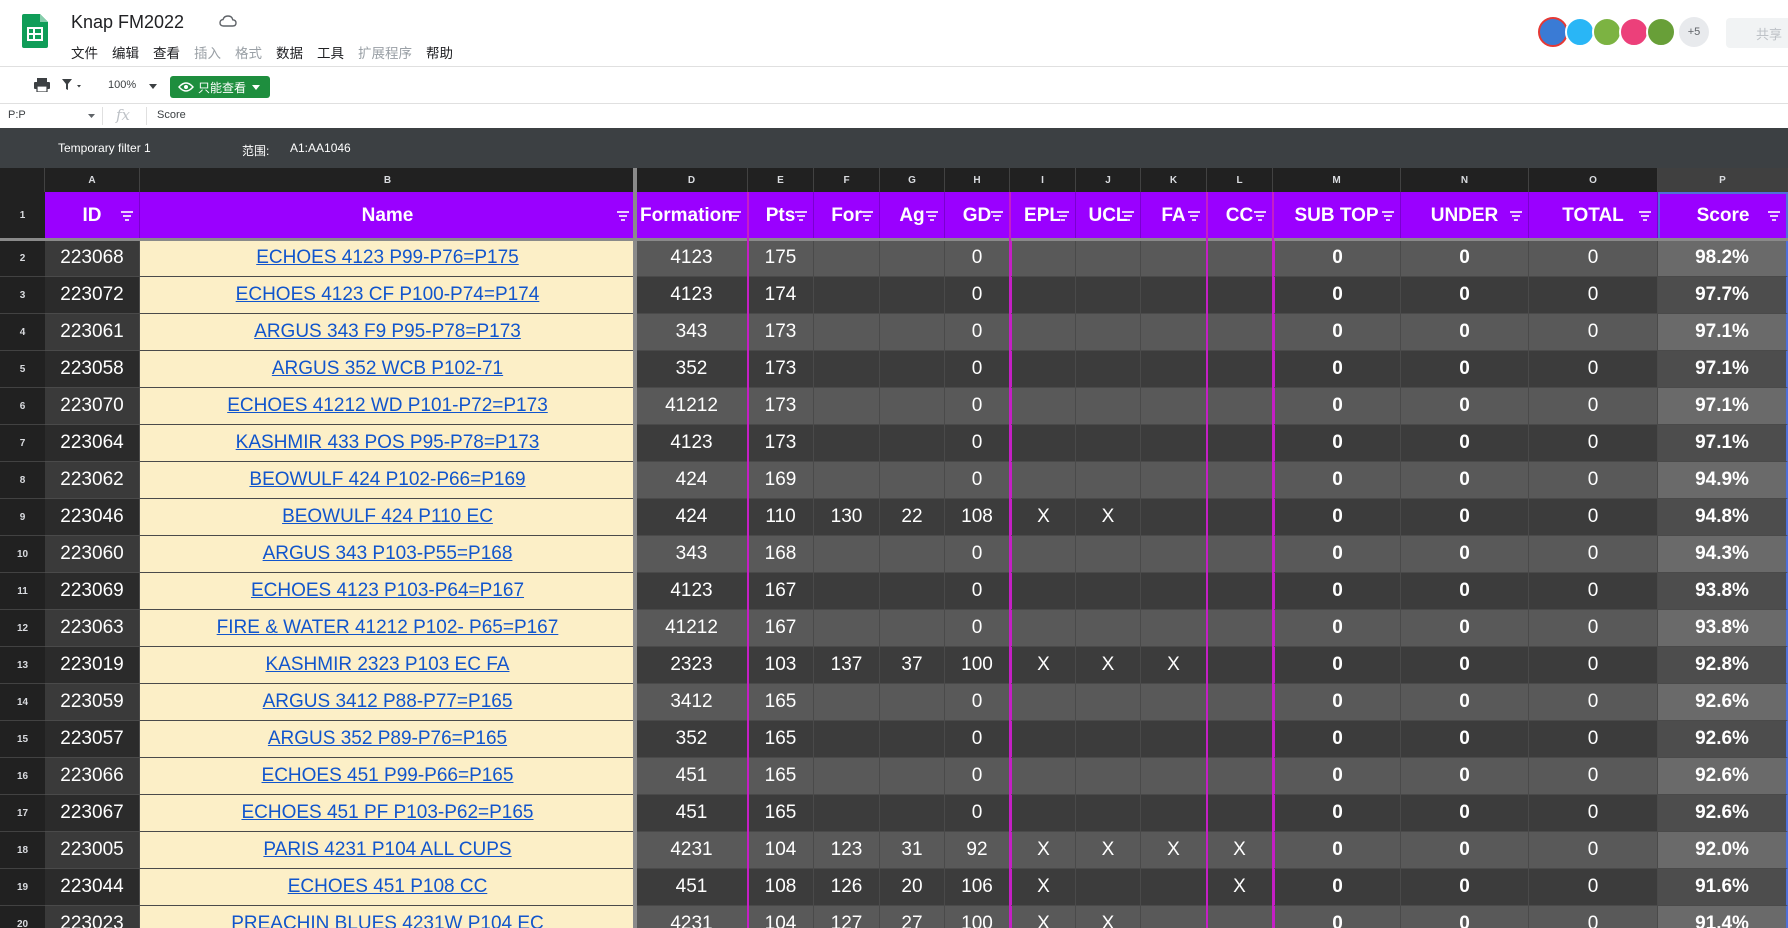 This screenshot has height=928, width=1788. I want to click on name-cell: FIRE & WATER 41212 P102- P65=P167, so click(388, 628).